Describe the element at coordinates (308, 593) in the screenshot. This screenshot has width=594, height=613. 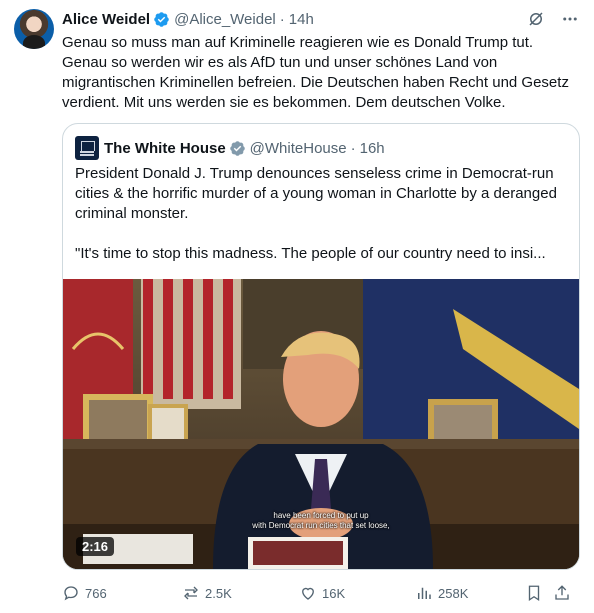
I see `like-icon` at that location.